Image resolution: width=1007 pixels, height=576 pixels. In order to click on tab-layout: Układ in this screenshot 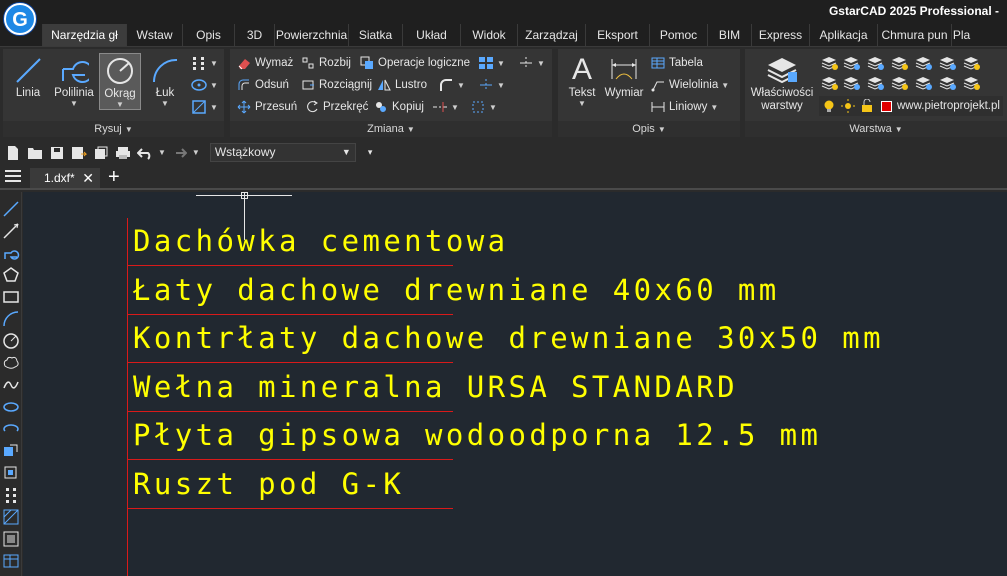, I will do `click(431, 35)`.